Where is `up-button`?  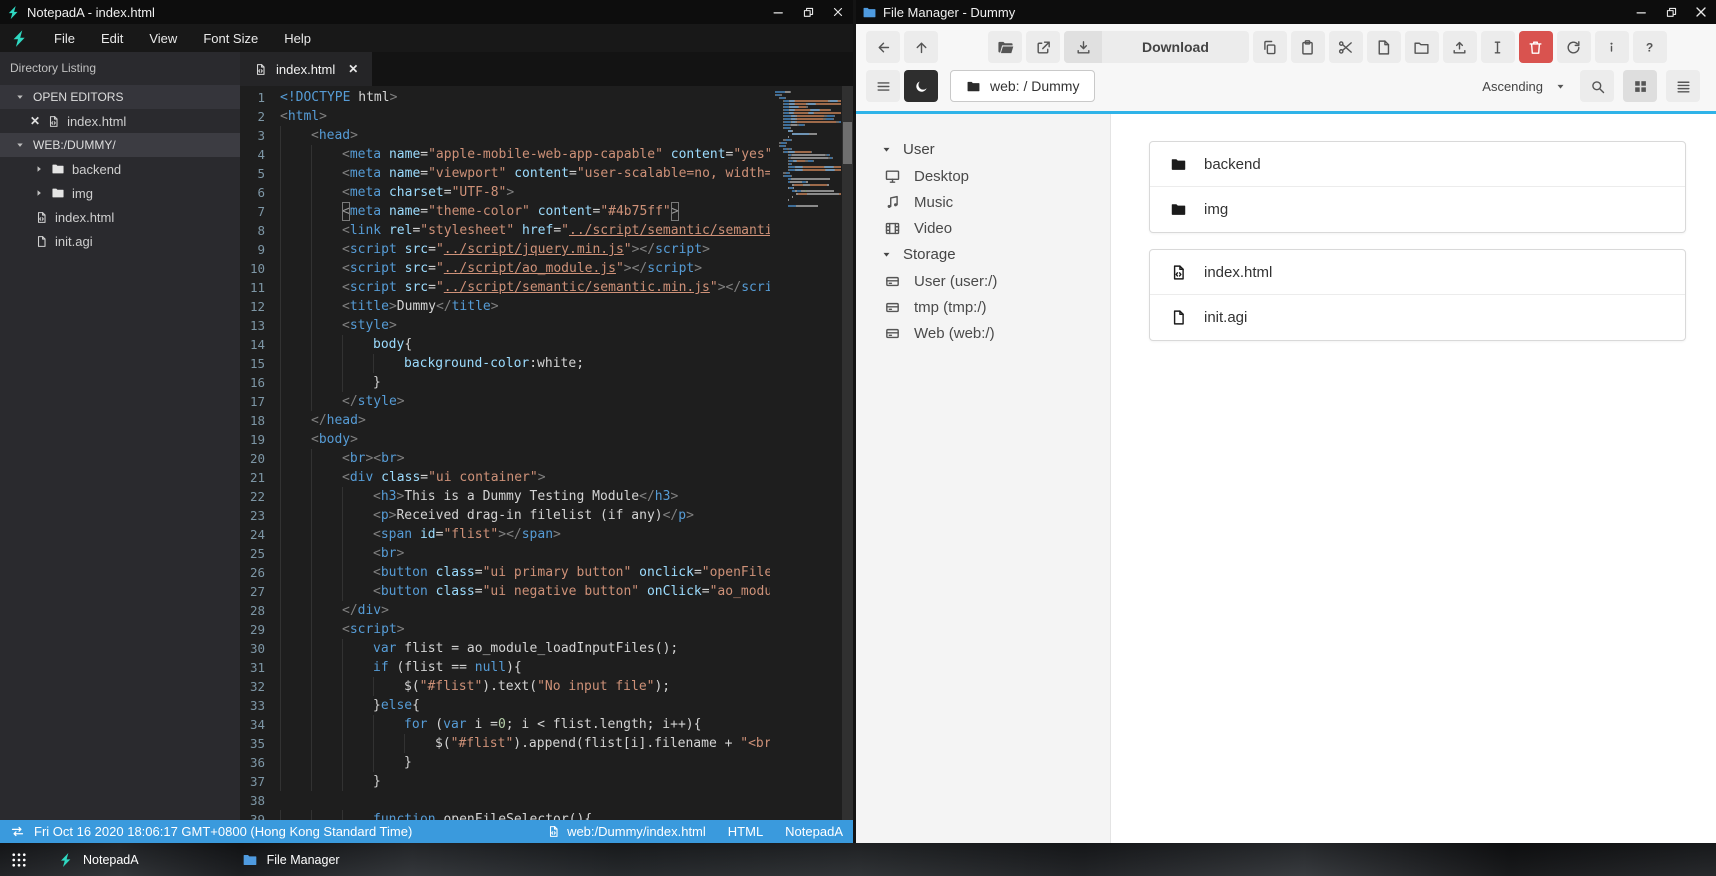
up-button is located at coordinates (921, 47).